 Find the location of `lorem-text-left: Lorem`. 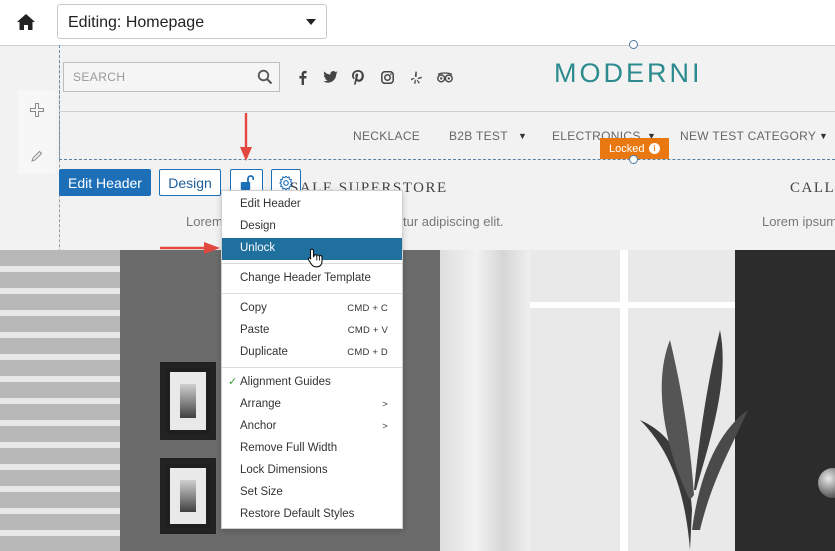

lorem-text-left: Lorem is located at coordinates (204, 221).